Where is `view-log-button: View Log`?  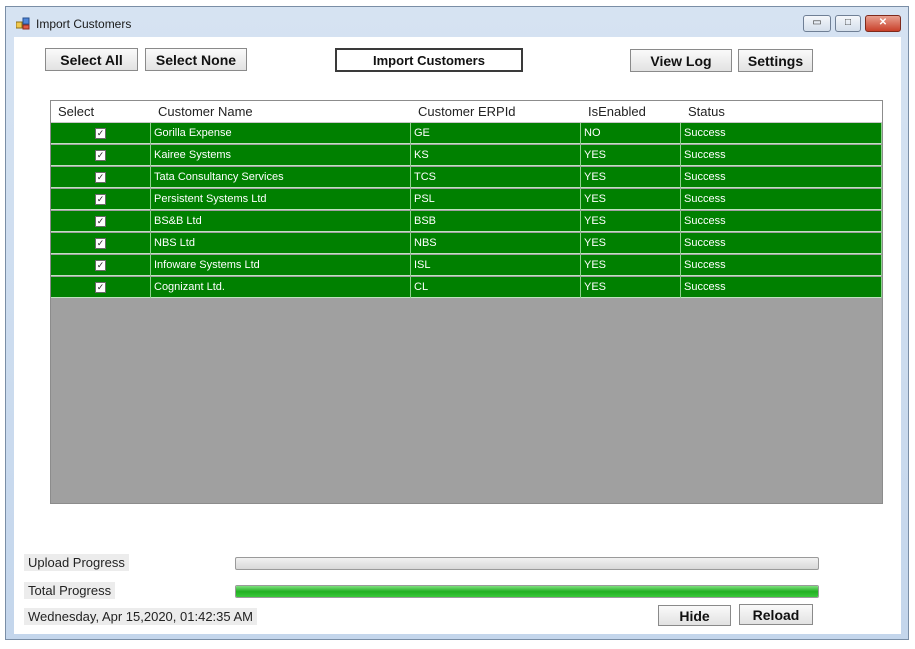 view-log-button: View Log is located at coordinates (681, 60).